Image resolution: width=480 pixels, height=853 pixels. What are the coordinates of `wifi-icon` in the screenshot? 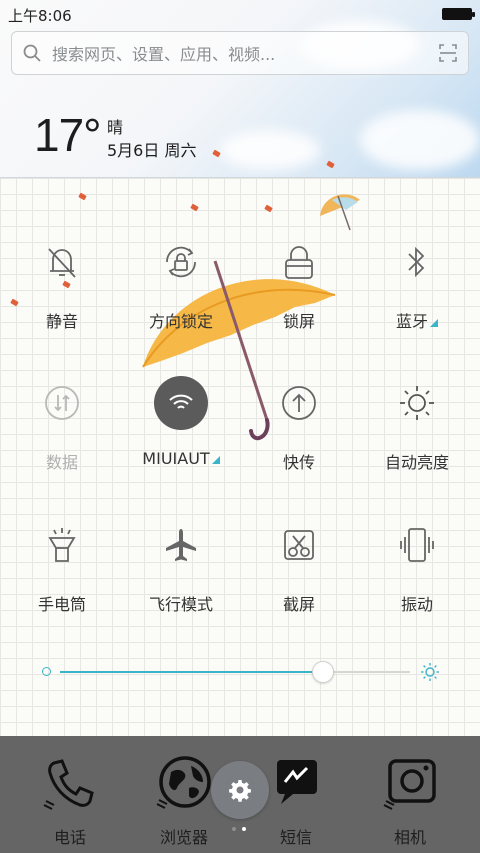 It's located at (181, 403).